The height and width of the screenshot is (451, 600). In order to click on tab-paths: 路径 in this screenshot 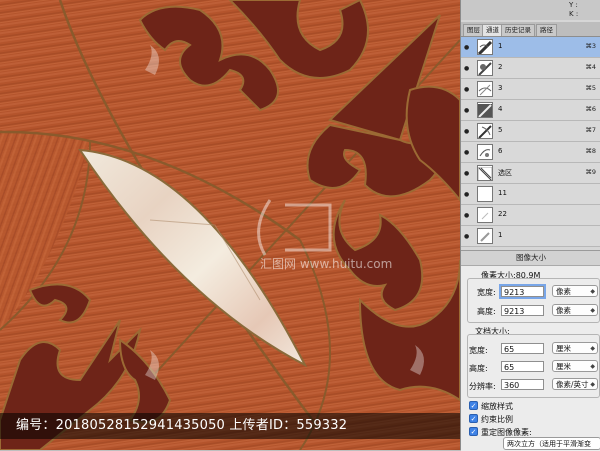, I will do `click(546, 30)`.